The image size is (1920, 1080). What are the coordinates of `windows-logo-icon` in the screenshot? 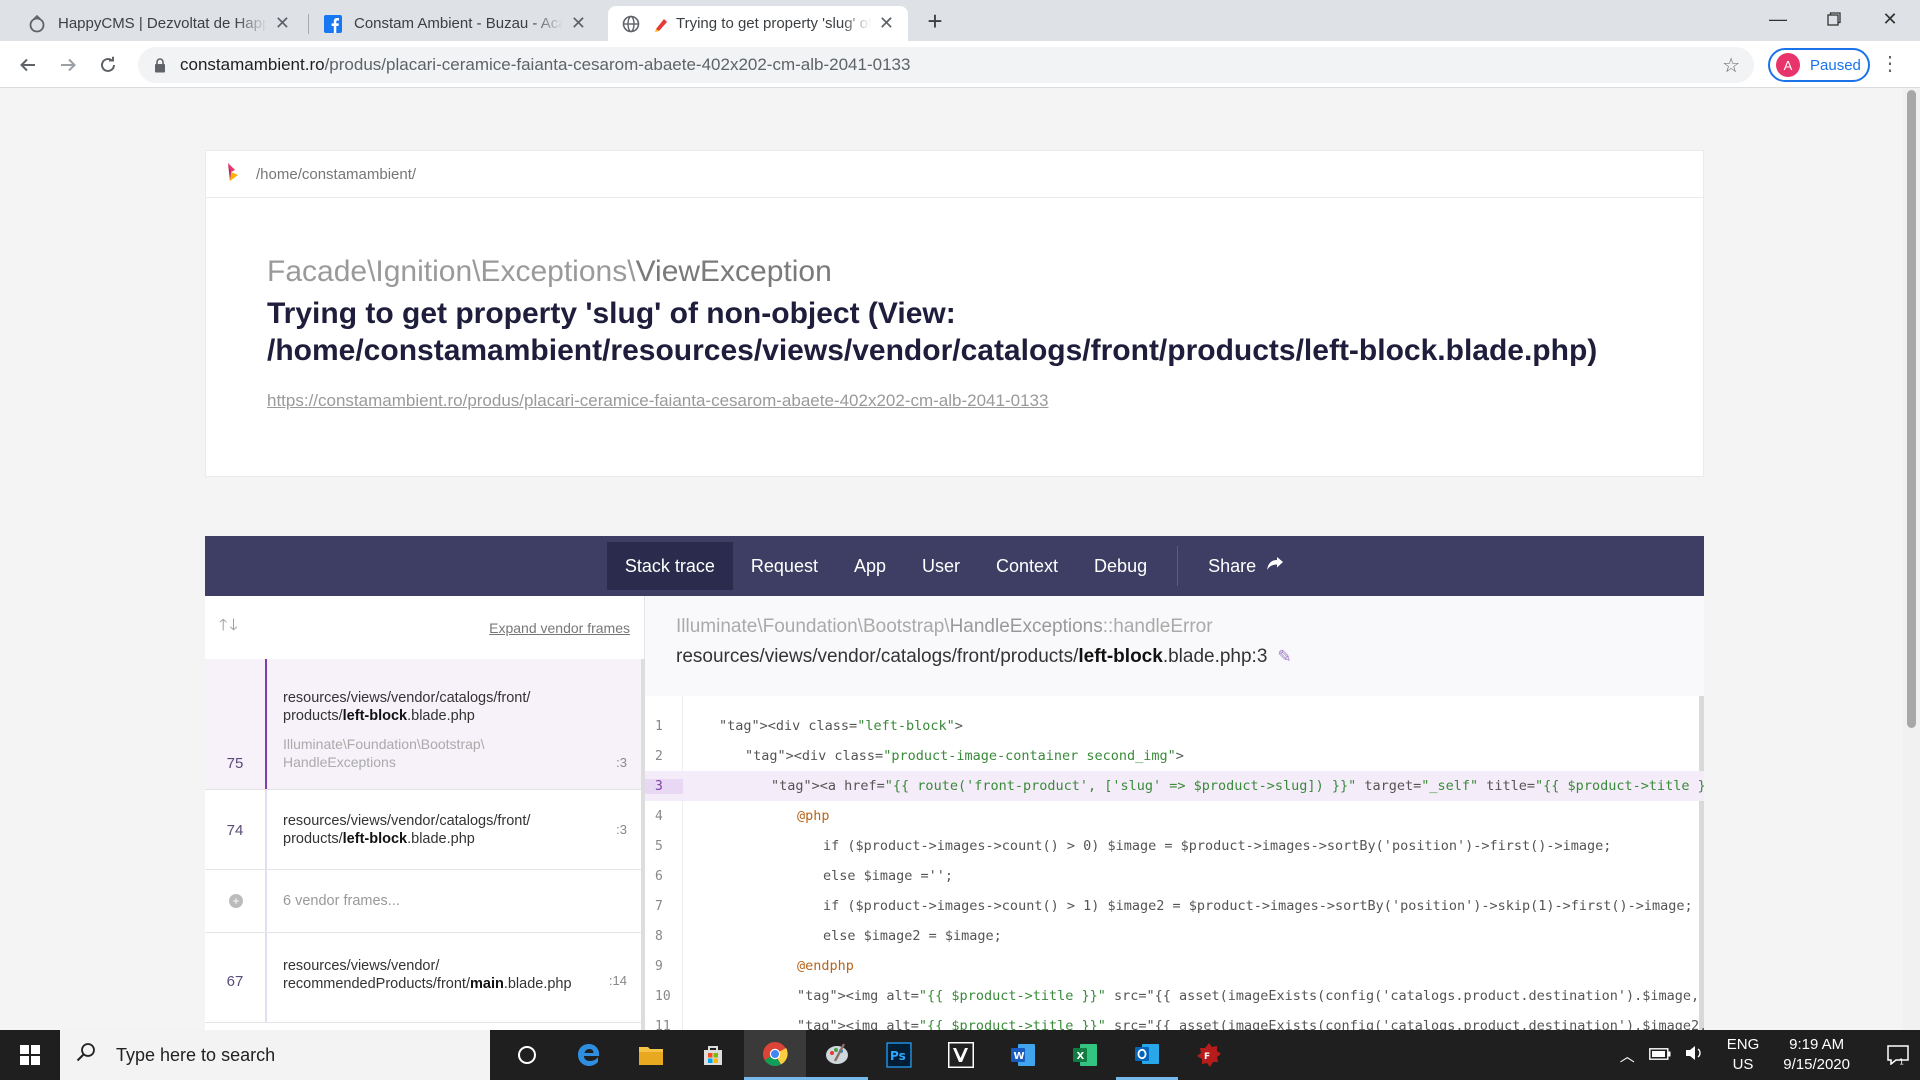 It's located at (30, 1055).